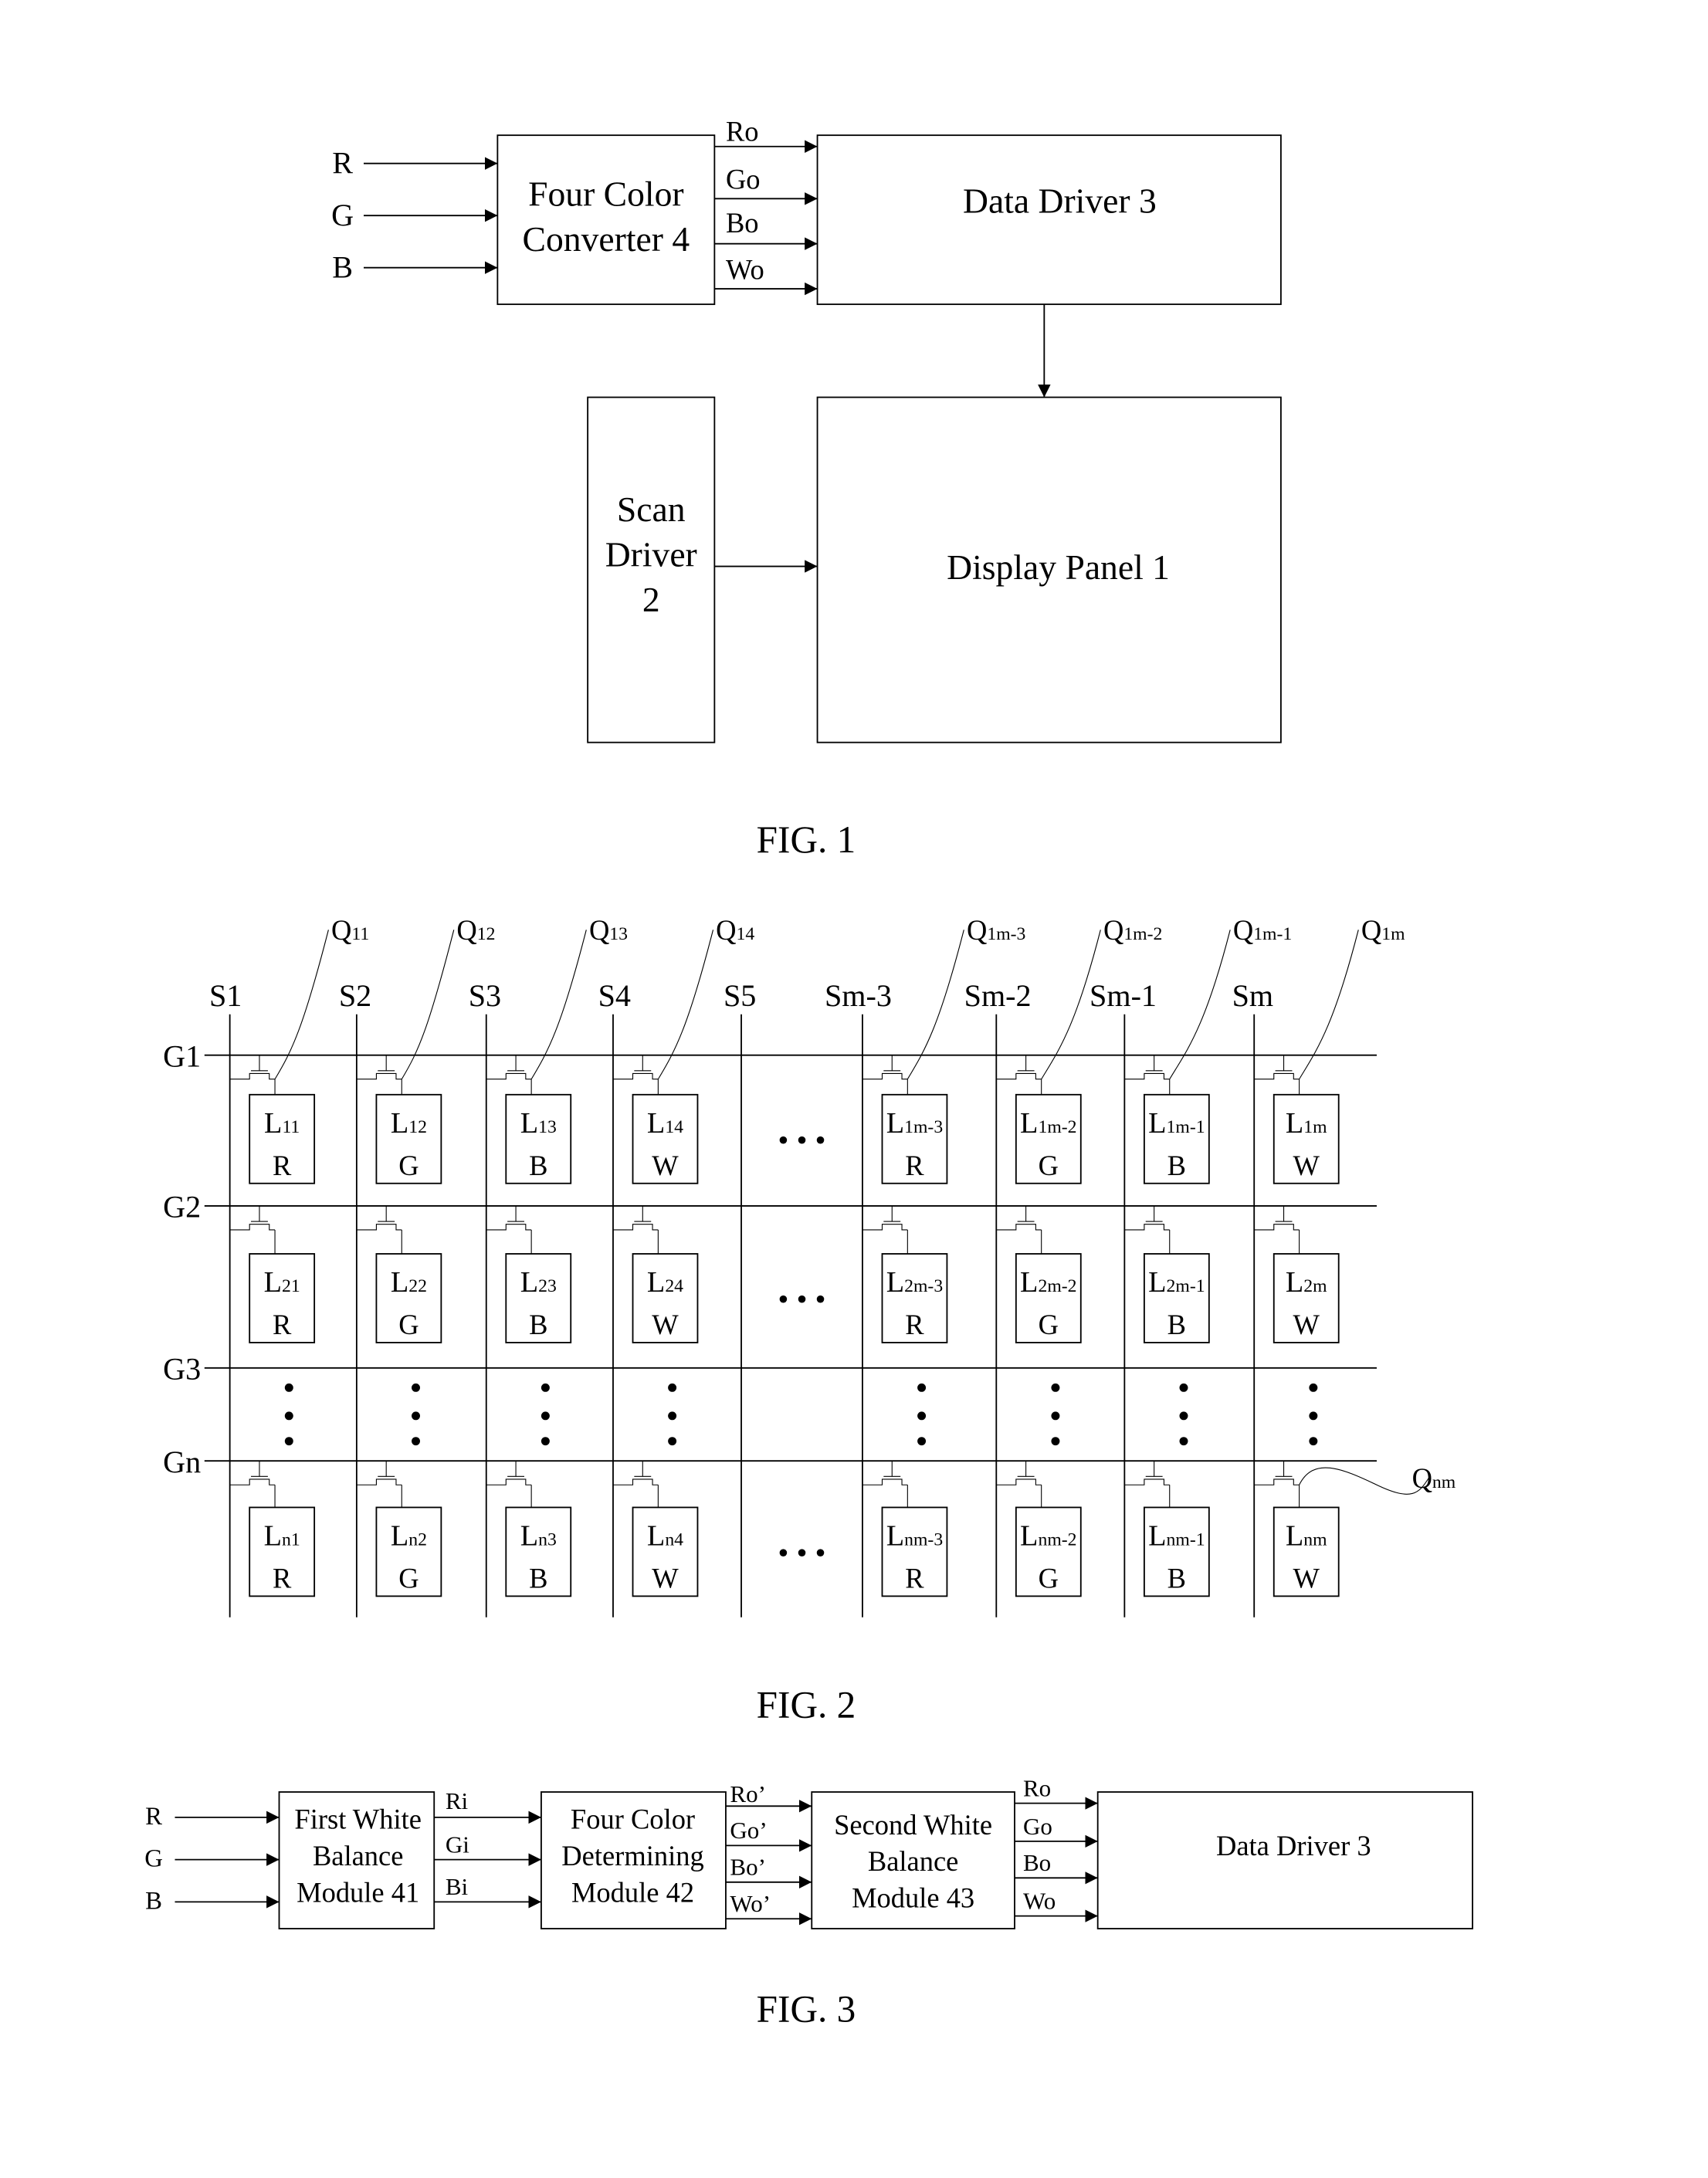 This screenshot has width=1708, height=2178. What do you see at coordinates (802, 1299) in the screenshot?
I see `column-ellipsis: • • •` at bounding box center [802, 1299].